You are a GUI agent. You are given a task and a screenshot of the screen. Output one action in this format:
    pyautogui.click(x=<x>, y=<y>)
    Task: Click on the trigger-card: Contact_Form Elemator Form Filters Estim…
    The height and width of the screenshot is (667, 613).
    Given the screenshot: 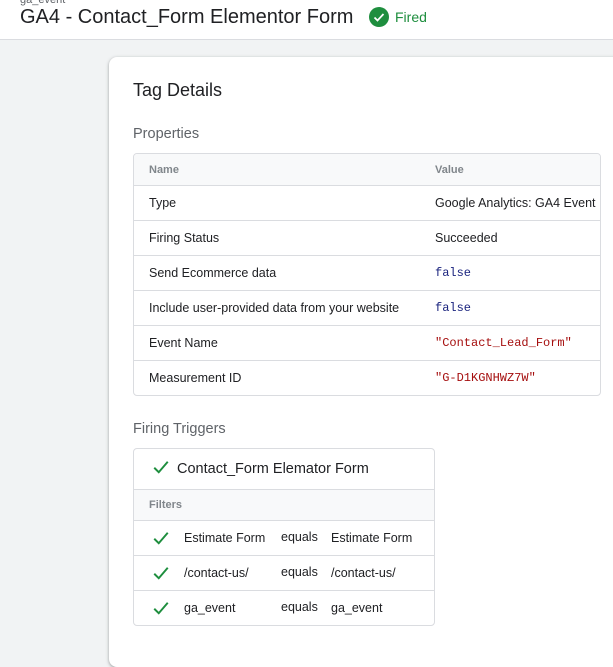 What is the action you would take?
    pyautogui.click(x=284, y=537)
    